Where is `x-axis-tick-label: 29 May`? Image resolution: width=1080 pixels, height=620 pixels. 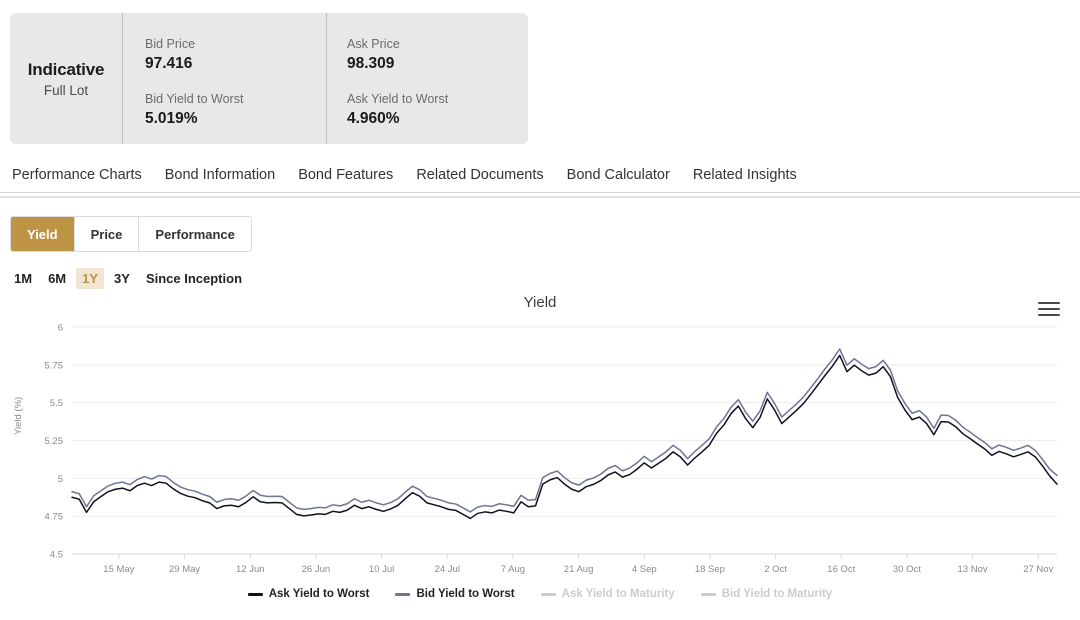
x-axis-tick-label: 29 May is located at coordinates (184, 569).